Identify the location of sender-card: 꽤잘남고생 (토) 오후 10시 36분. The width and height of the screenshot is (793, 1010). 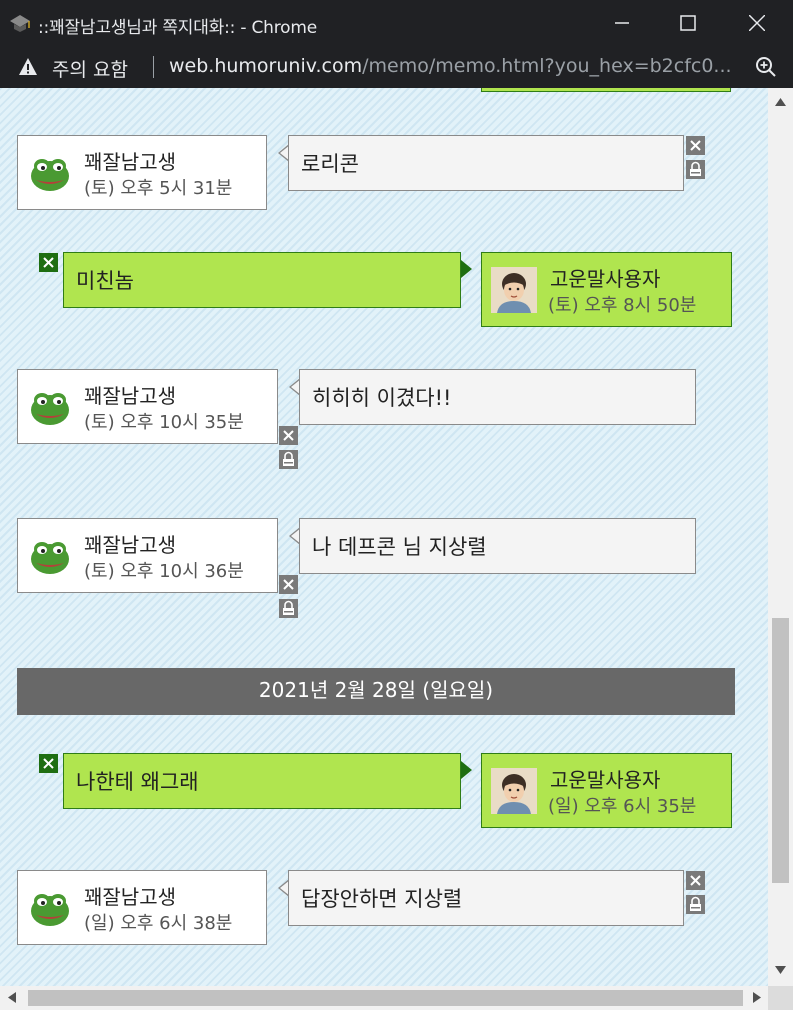
(147, 555).